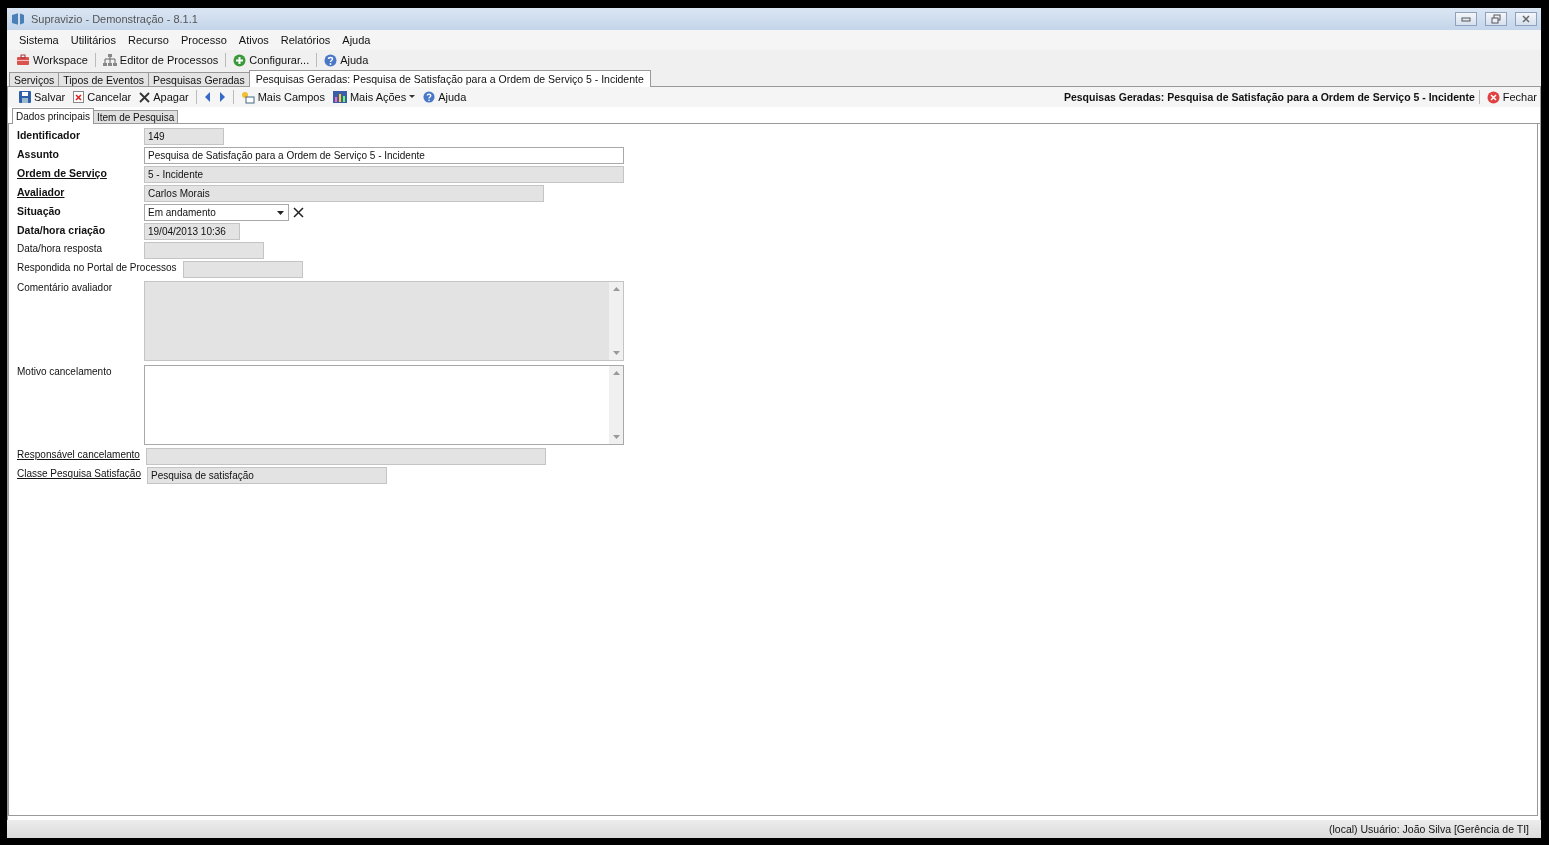  Describe the element at coordinates (80, 191) in the screenshot. I see `field-link: Avaliador` at that location.